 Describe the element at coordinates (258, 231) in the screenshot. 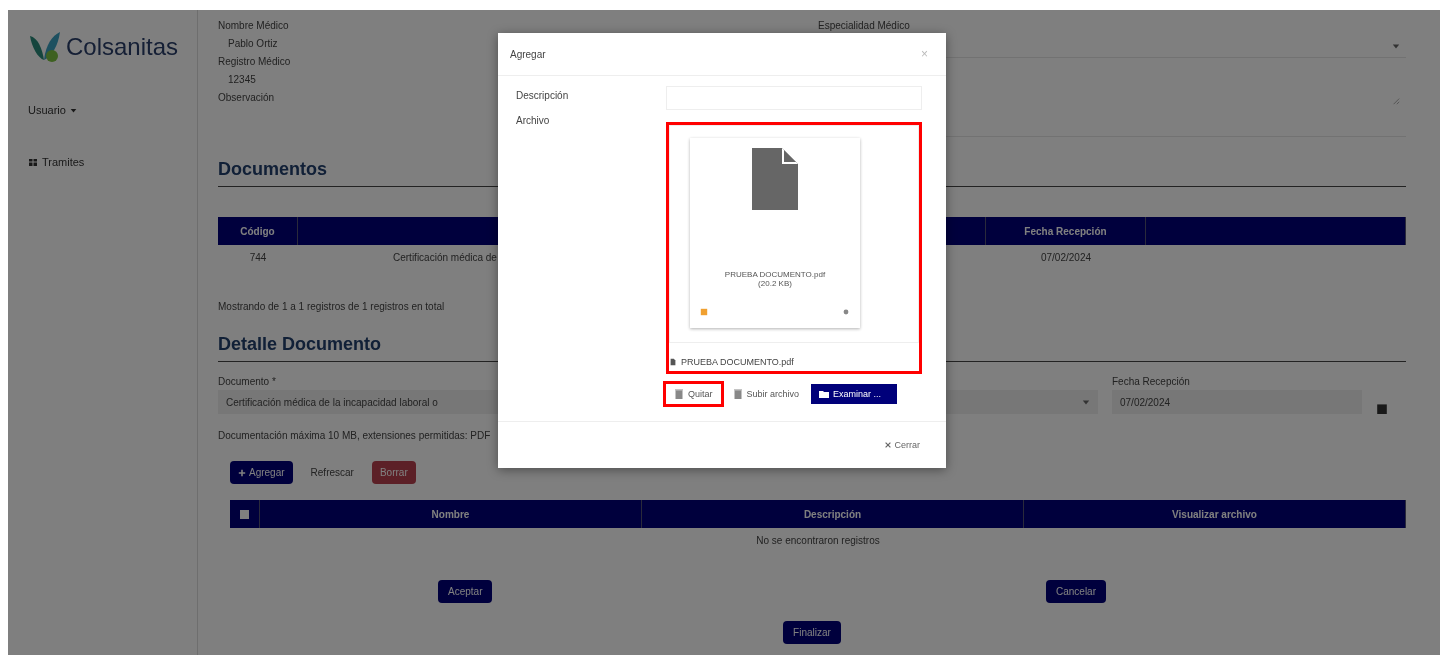

I see `column-header: Código` at that location.